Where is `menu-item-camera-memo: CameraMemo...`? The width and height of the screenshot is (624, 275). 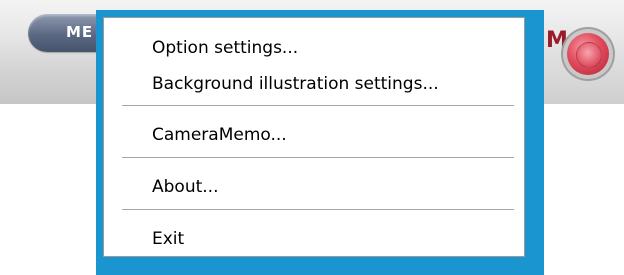
menu-item-camera-memo: CameraMemo... is located at coordinates (219, 135).